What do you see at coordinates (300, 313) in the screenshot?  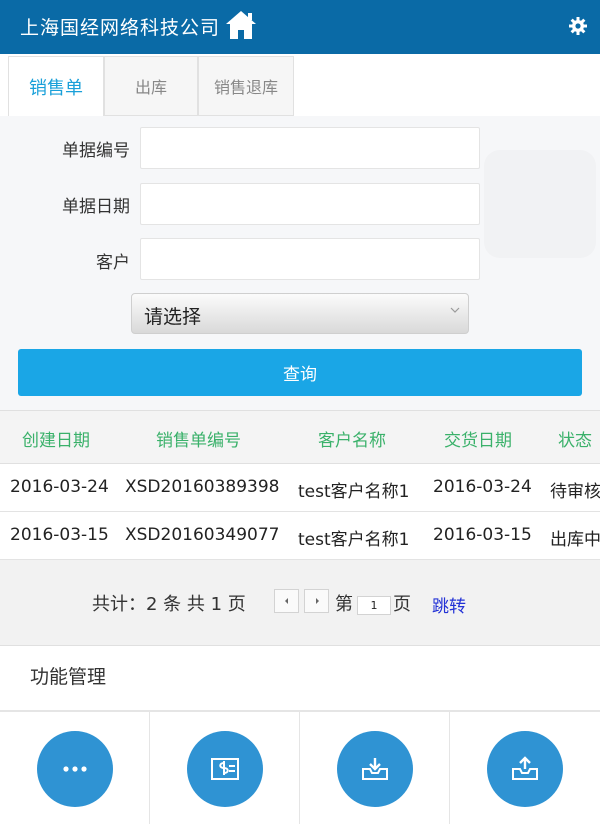 I see `status-select: 请选择` at bounding box center [300, 313].